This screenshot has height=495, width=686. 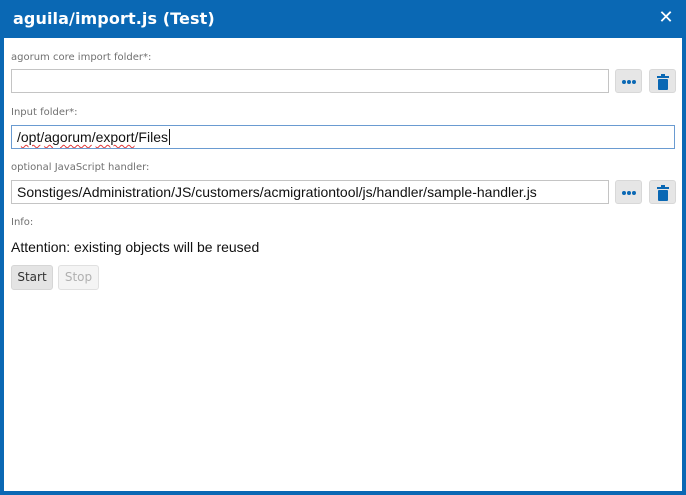 I want to click on stop-button: Stop, so click(x=78, y=277).